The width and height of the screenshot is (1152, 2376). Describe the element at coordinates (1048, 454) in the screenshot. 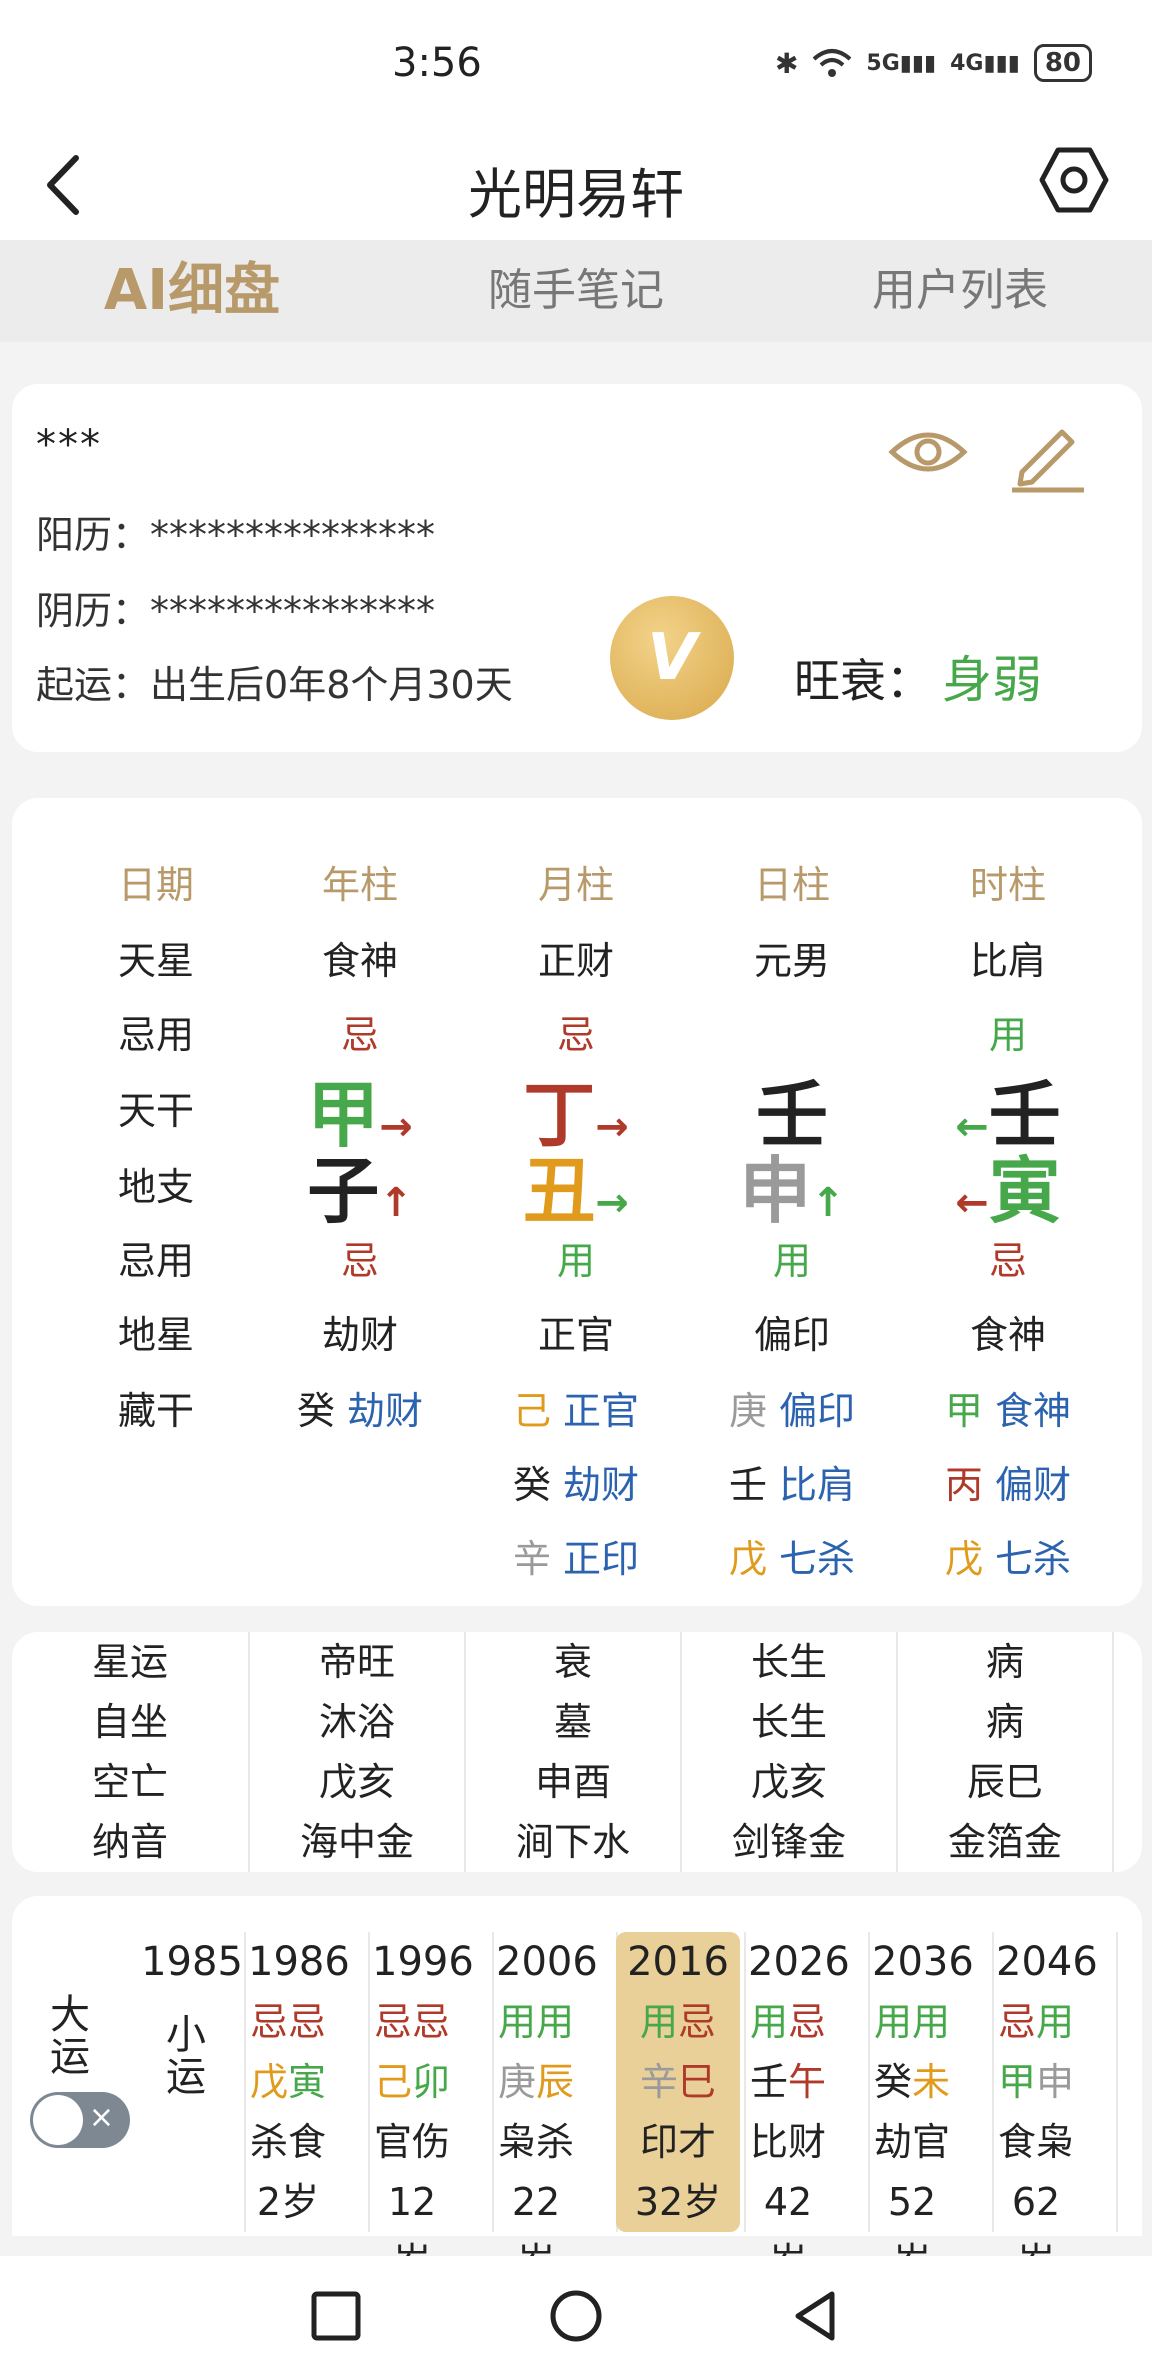

I see `edit-icon` at that location.